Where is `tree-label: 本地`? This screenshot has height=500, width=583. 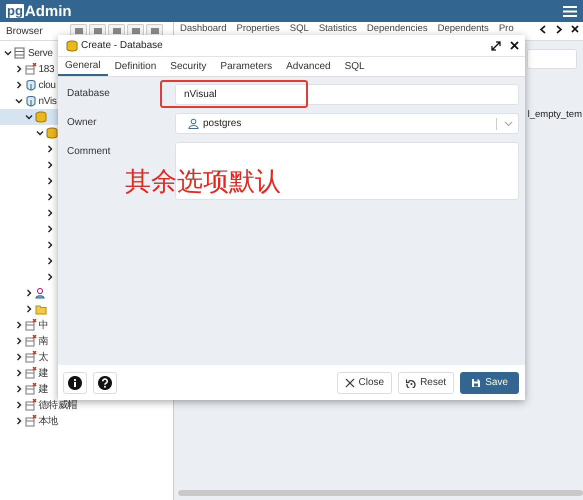
tree-label: 本地 is located at coordinates (48, 421).